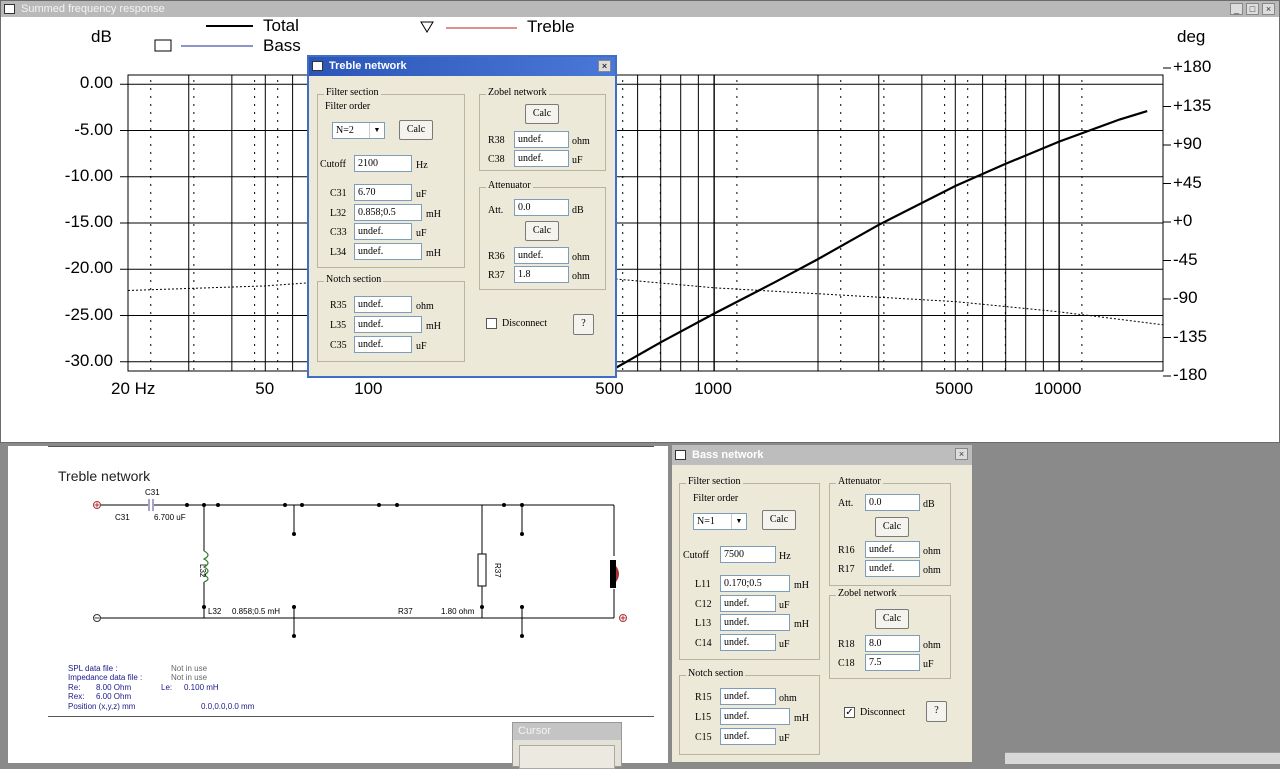 The width and height of the screenshot is (1280, 769). I want to click on l13-unit: mH, so click(801, 624).